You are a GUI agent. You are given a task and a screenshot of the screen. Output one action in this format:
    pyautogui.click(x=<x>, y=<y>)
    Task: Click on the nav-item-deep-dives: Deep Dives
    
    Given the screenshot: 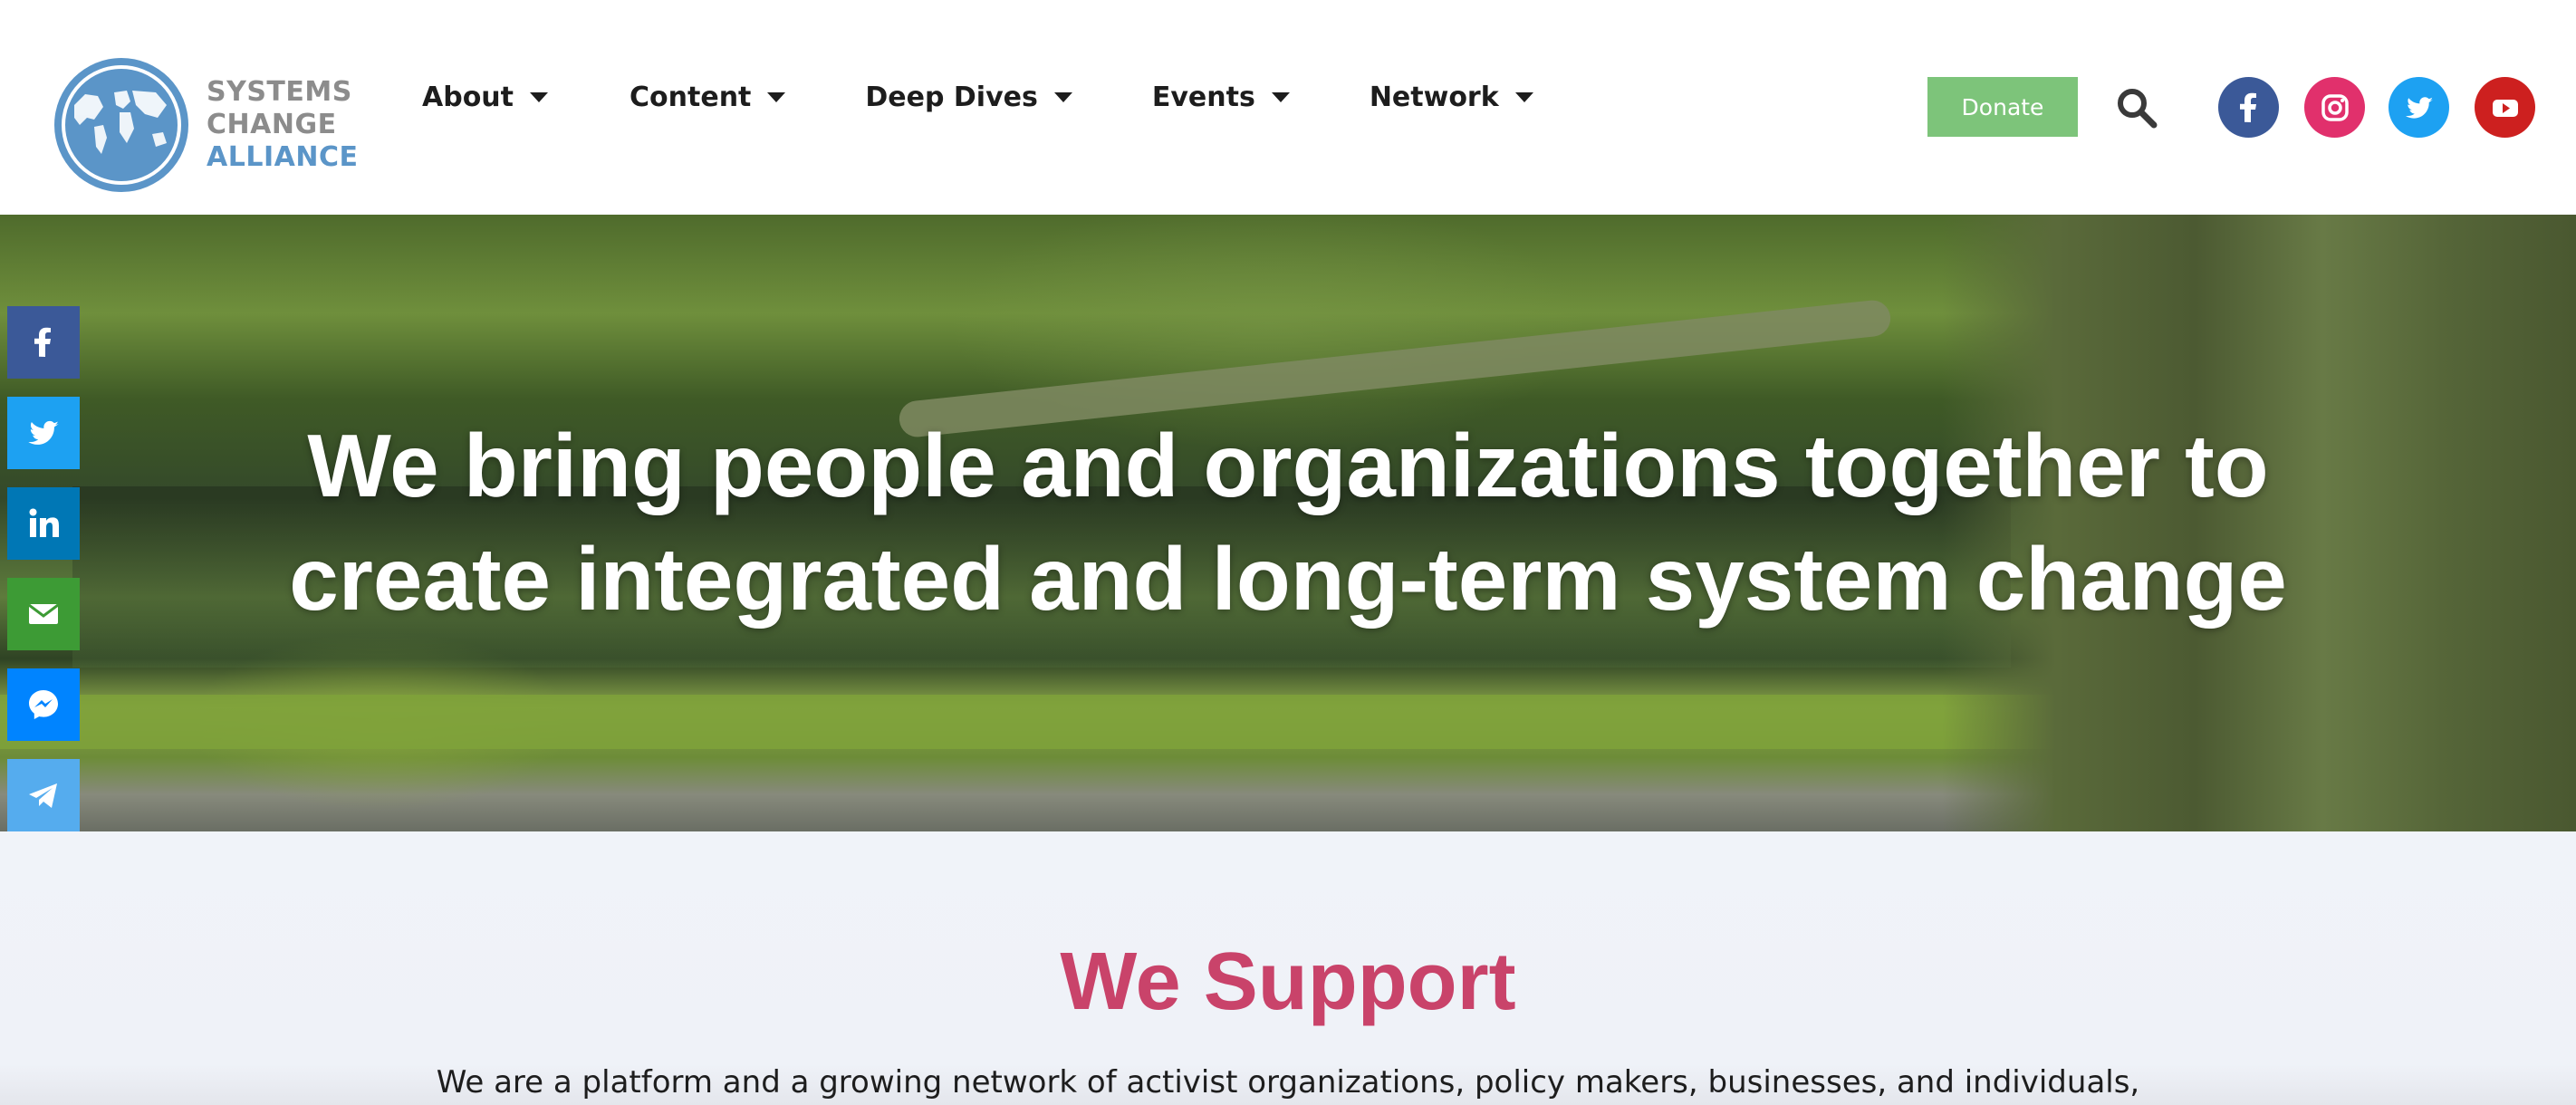 What is the action you would take?
    pyautogui.click(x=968, y=97)
    